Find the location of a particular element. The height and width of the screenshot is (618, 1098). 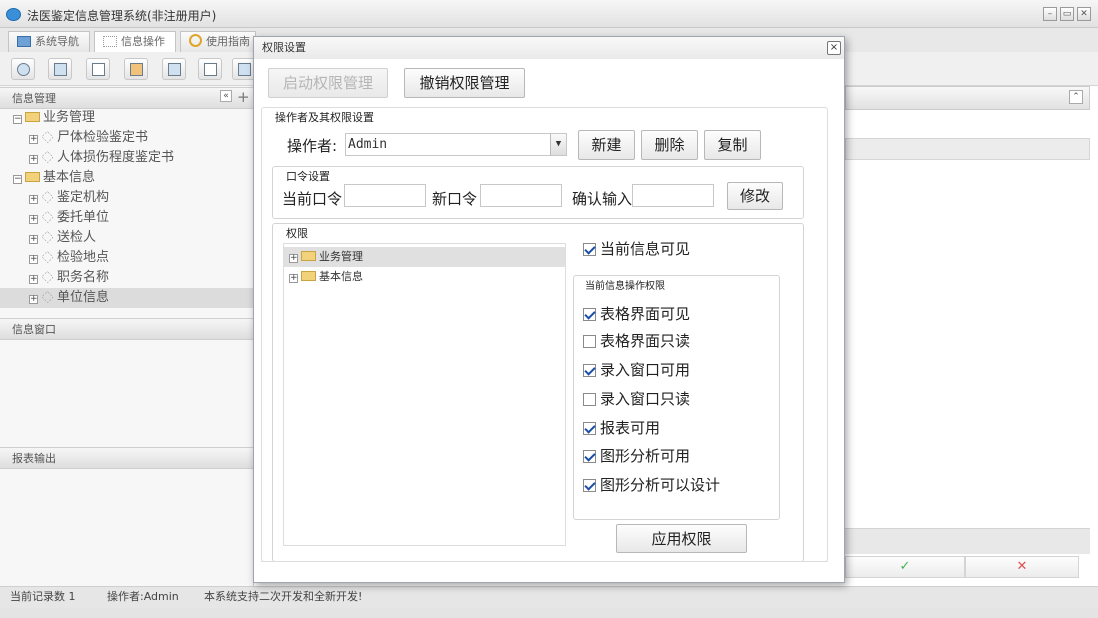

tree-node: + 委托单位 is located at coordinates (127, 218).